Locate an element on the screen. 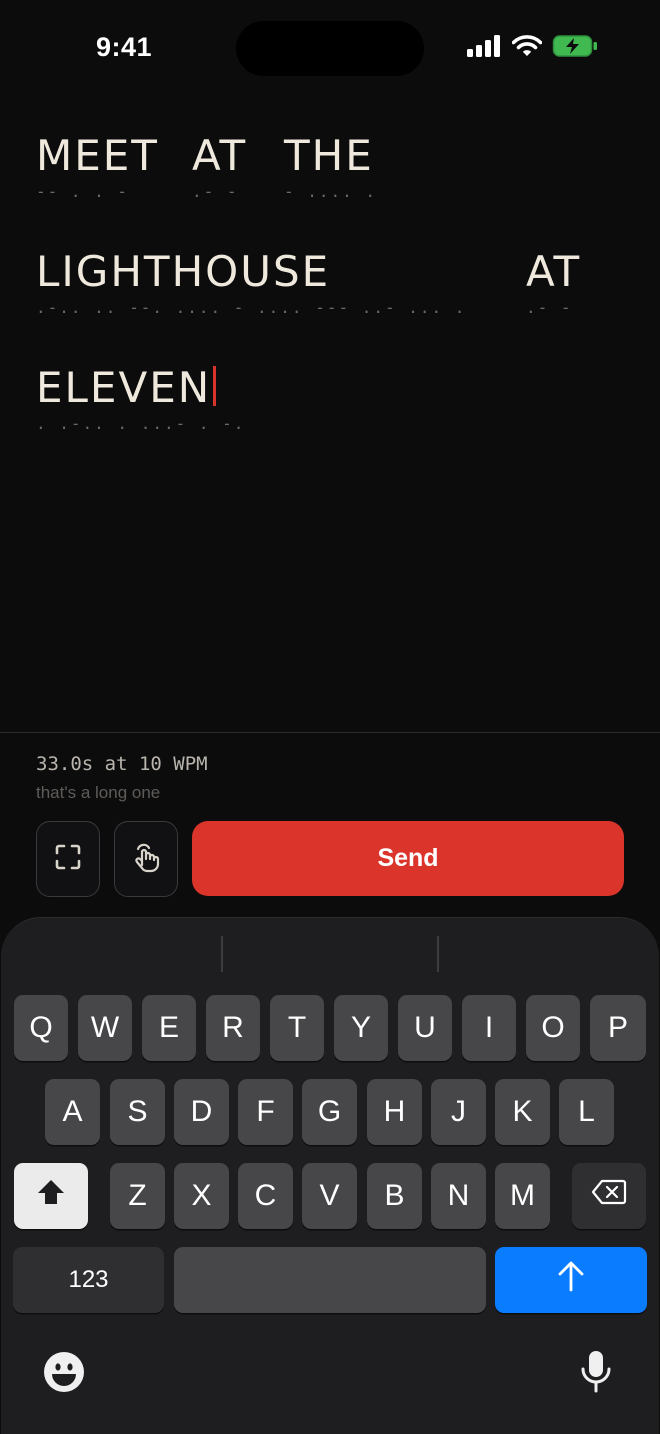  key-g: G is located at coordinates (329, 1112).